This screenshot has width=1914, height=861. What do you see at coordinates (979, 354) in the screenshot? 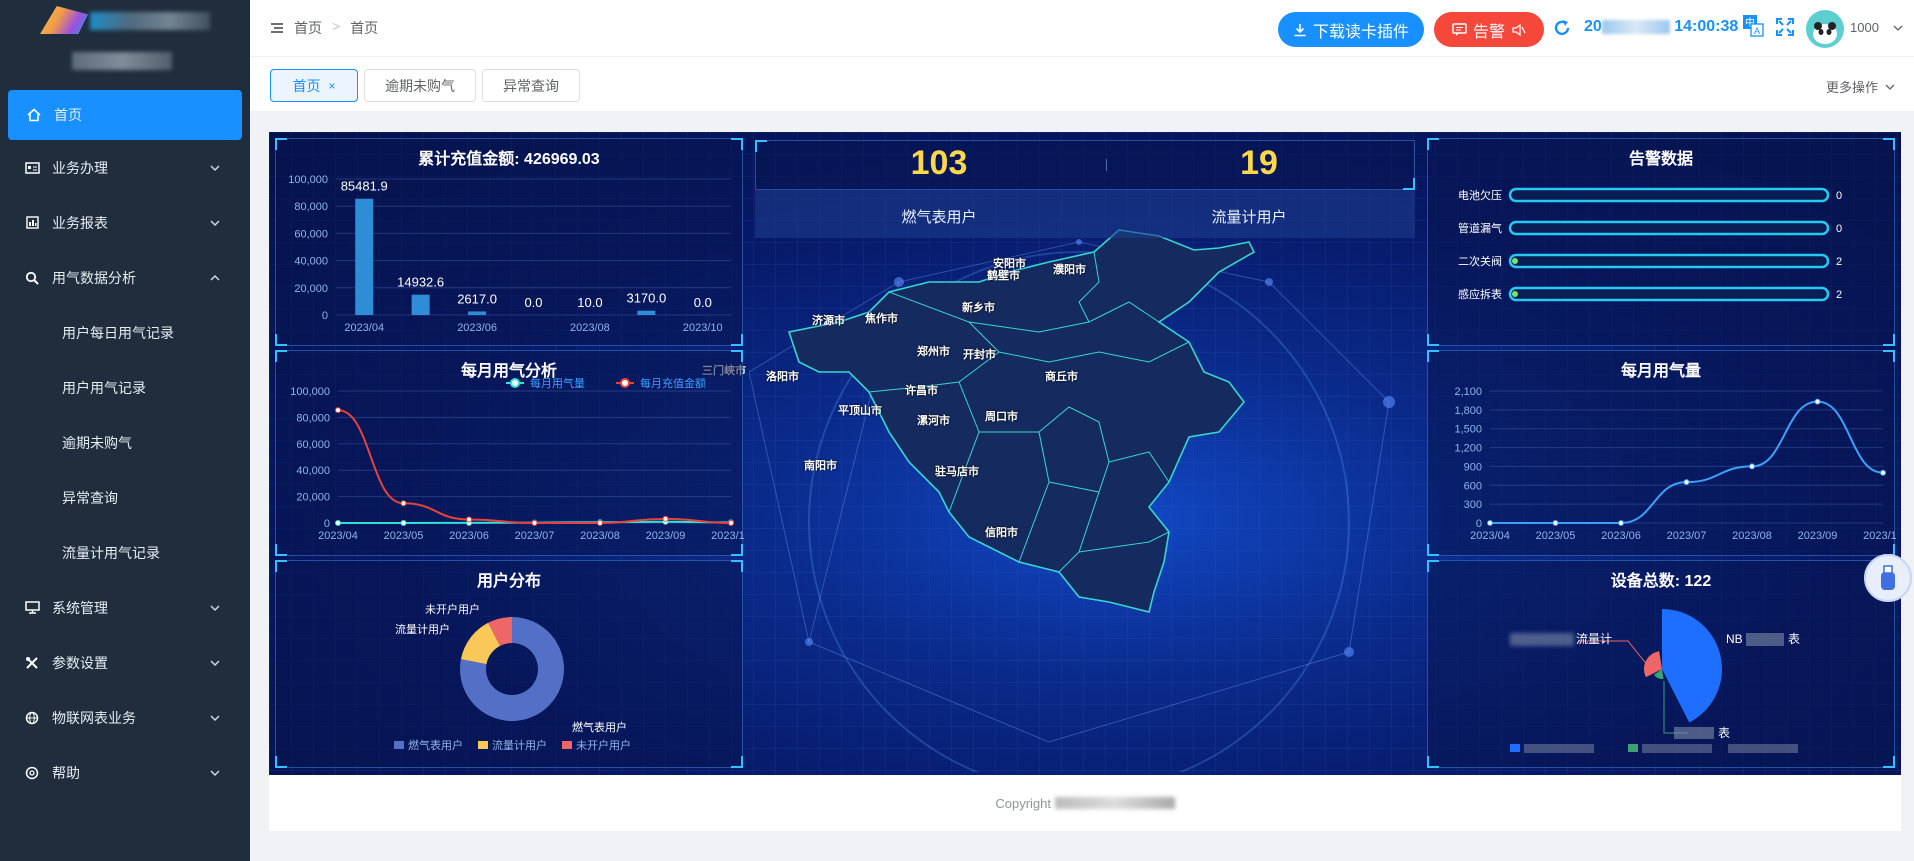
I see `map-city-label: 开封市` at bounding box center [979, 354].